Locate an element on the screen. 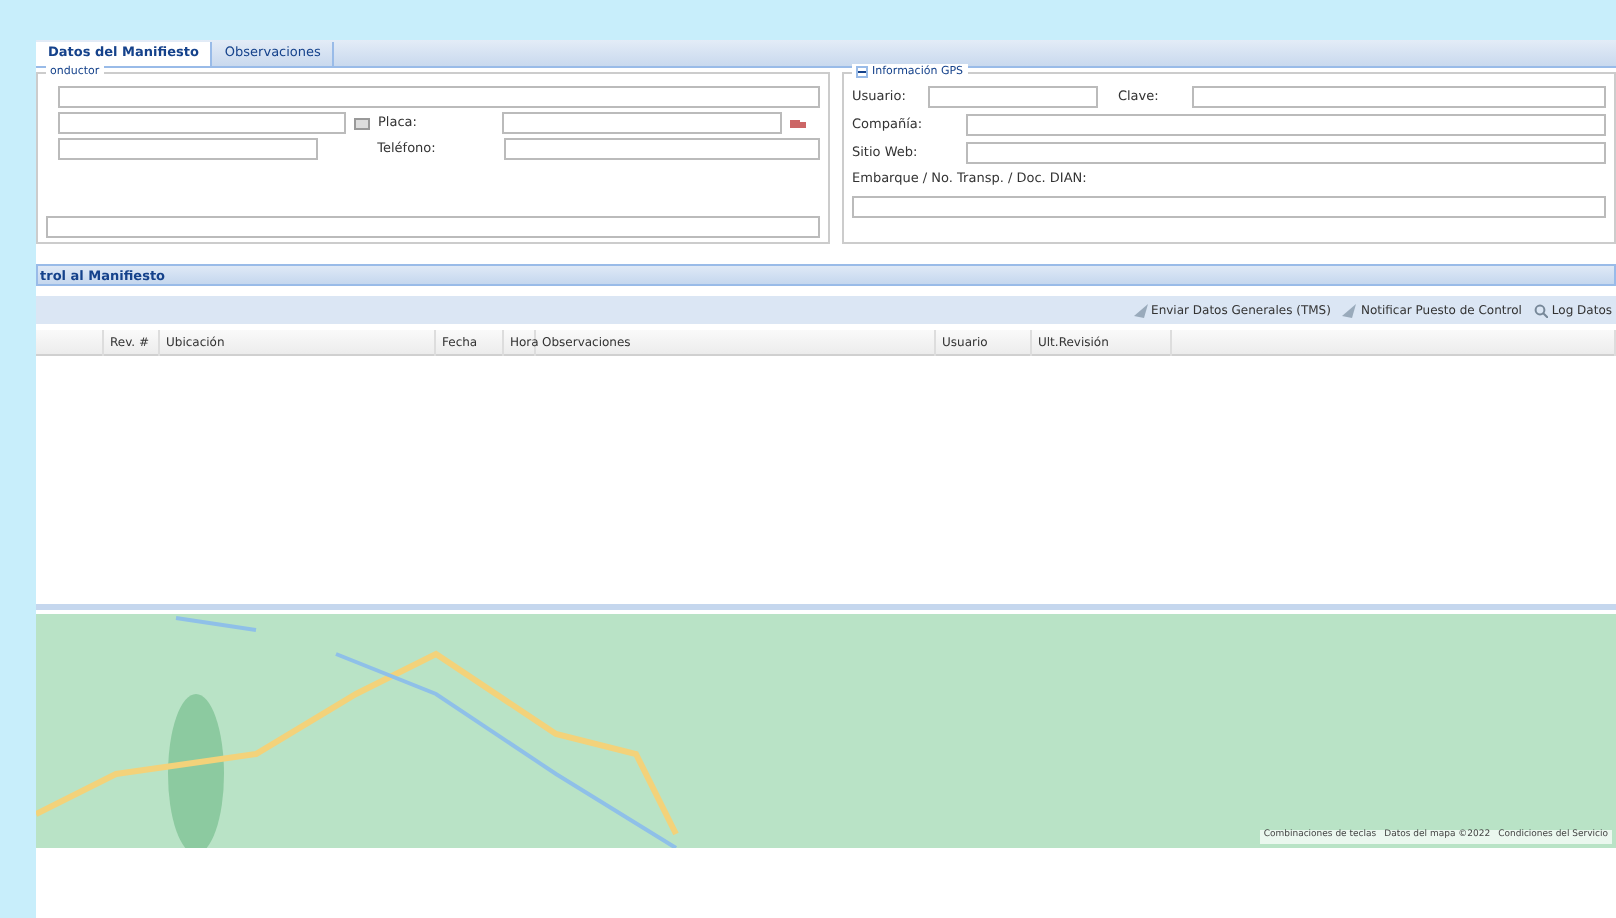 The width and height of the screenshot is (1616, 918). search-icon is located at coordinates (1540, 310).